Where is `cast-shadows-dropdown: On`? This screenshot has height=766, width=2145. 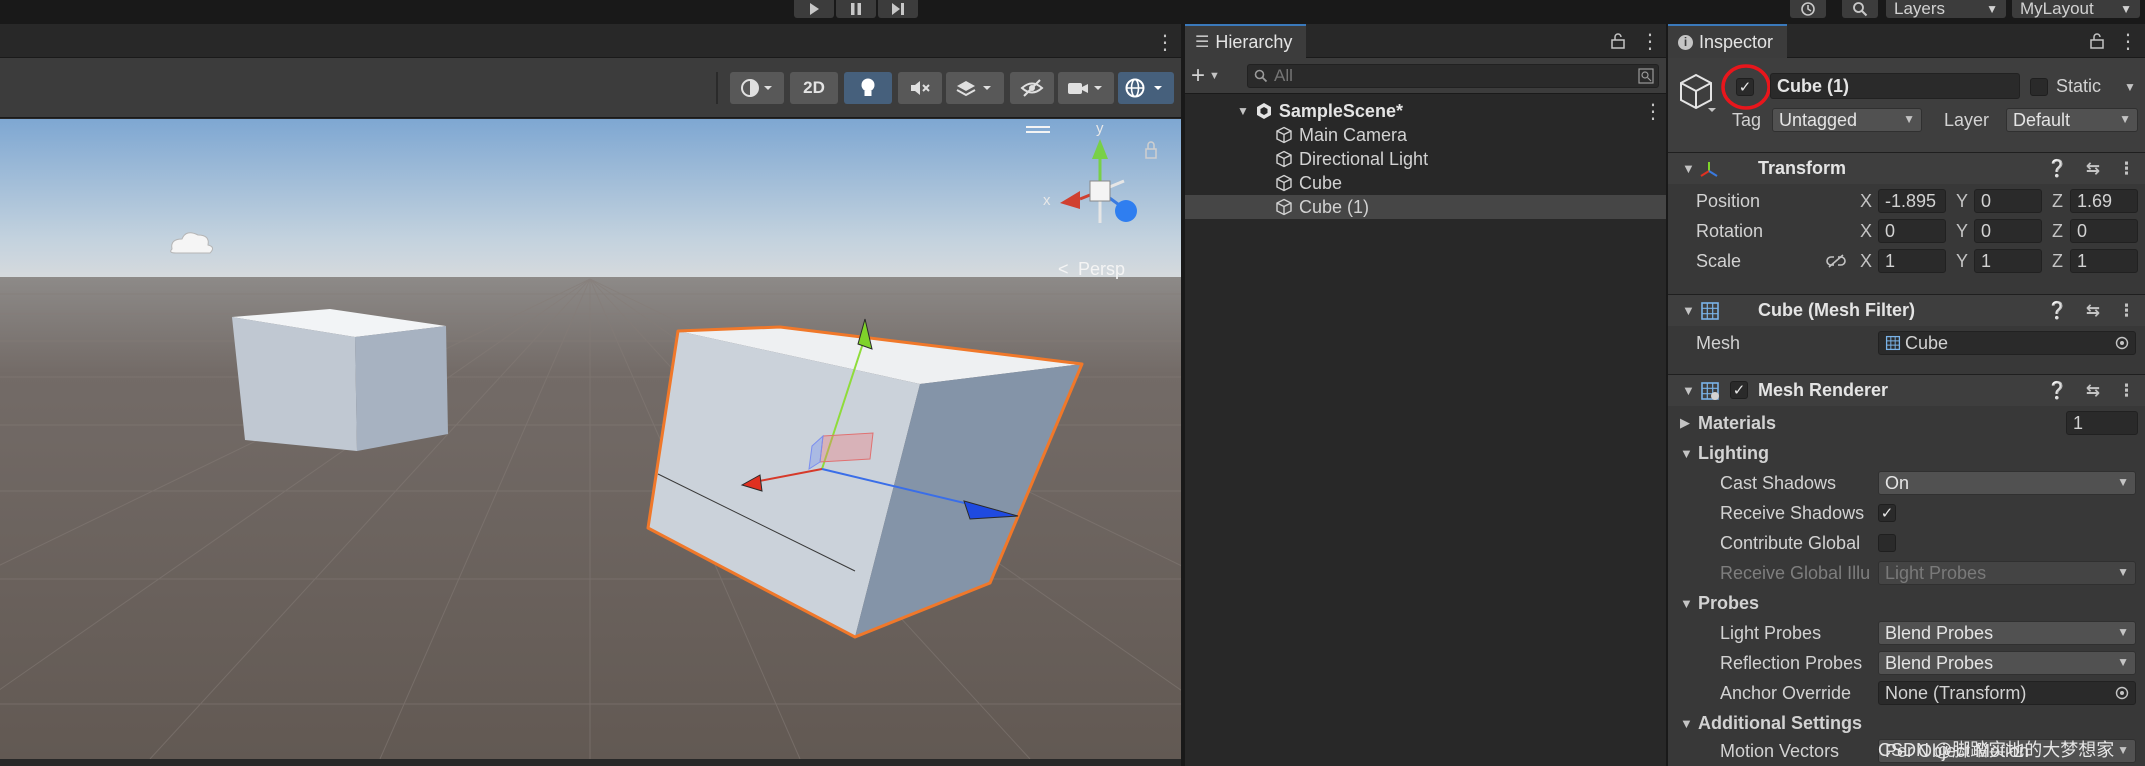 cast-shadows-dropdown: On is located at coordinates (2007, 483).